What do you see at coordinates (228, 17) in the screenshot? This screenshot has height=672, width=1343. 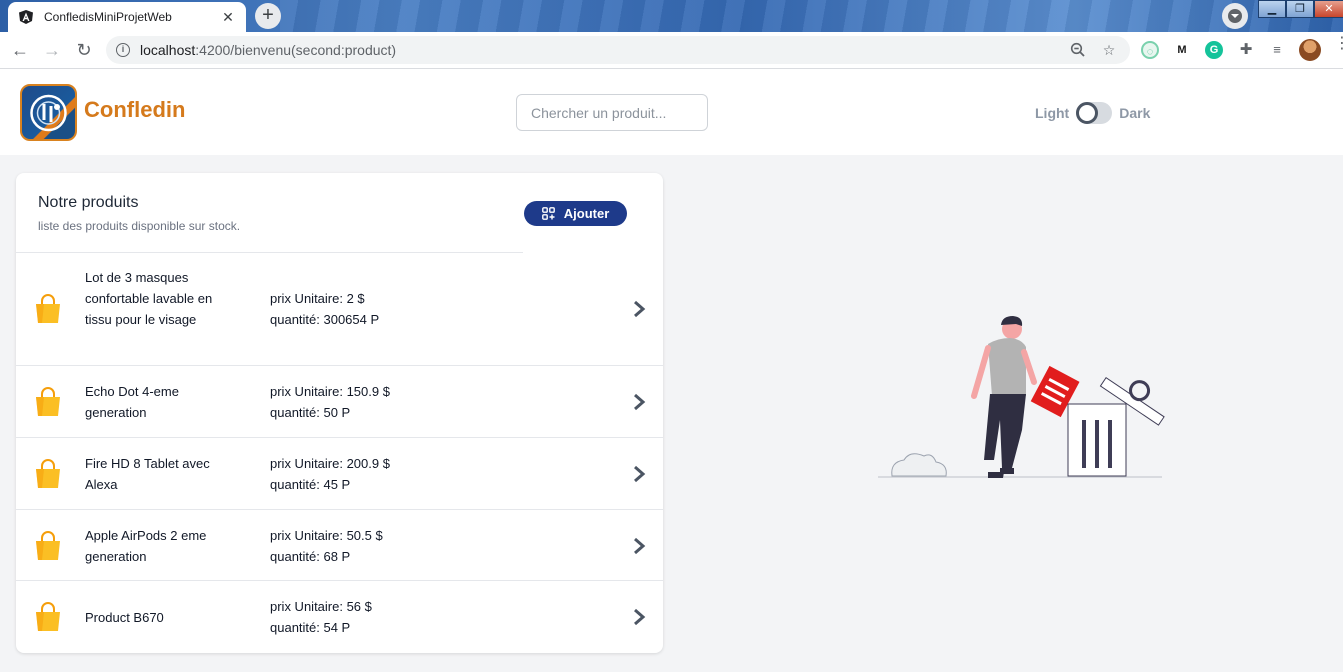 I see `tab-close-icon: ✕` at bounding box center [228, 17].